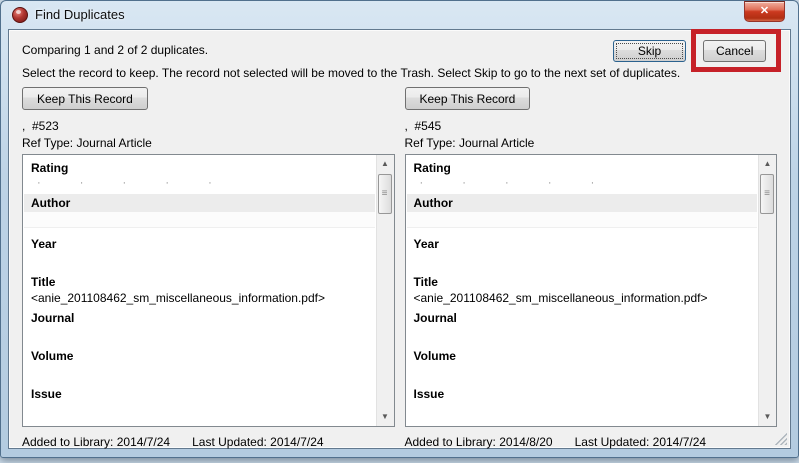  Describe the element at coordinates (87, 143) in the screenshot. I see `ref-type-left: Ref Type: Journal Article` at that location.